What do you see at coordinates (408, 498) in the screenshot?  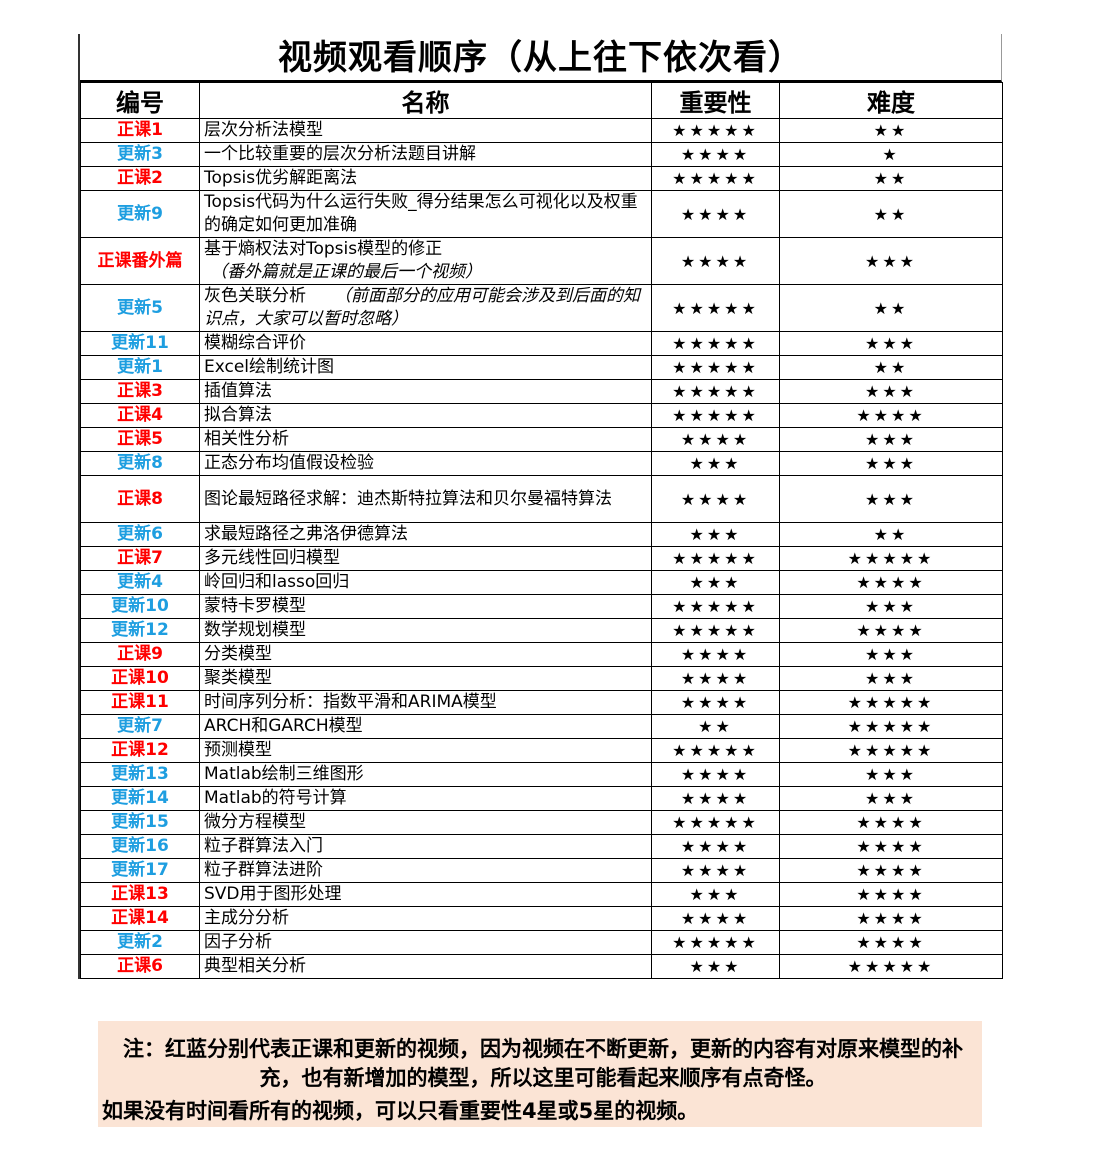 I see `video-name: 图论最短路径求解：迪杰斯特拉算法和贝尔曼福特算法` at bounding box center [408, 498].